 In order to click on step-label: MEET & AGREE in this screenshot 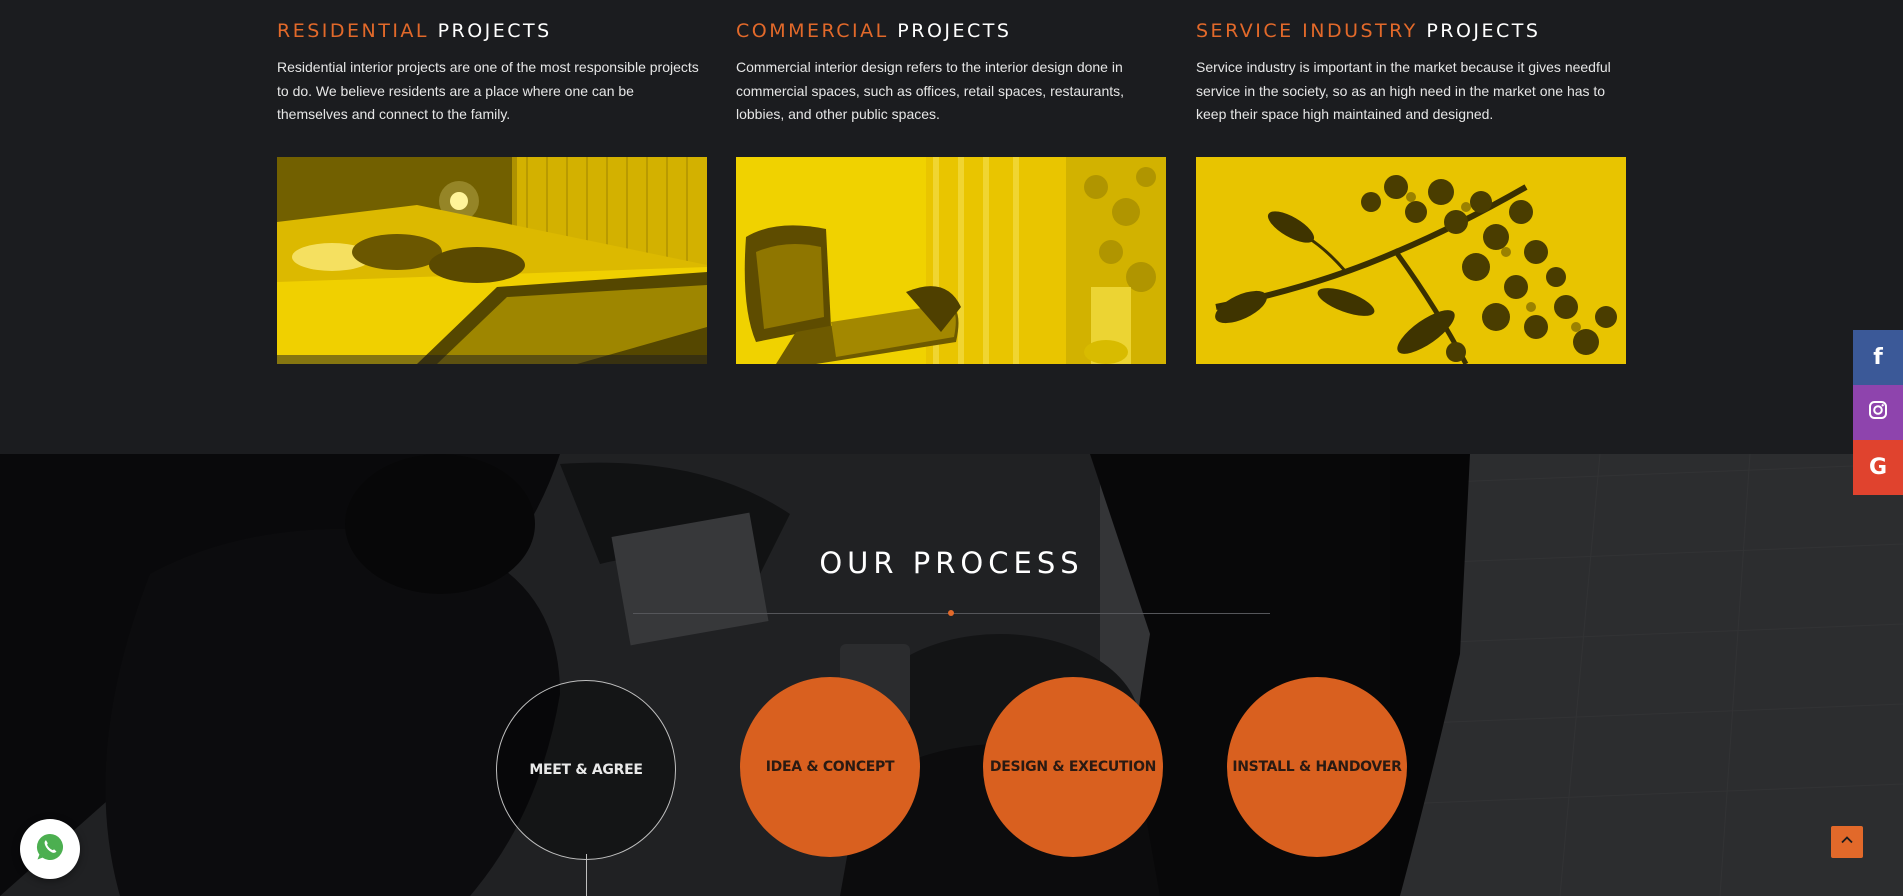, I will do `click(586, 770)`.